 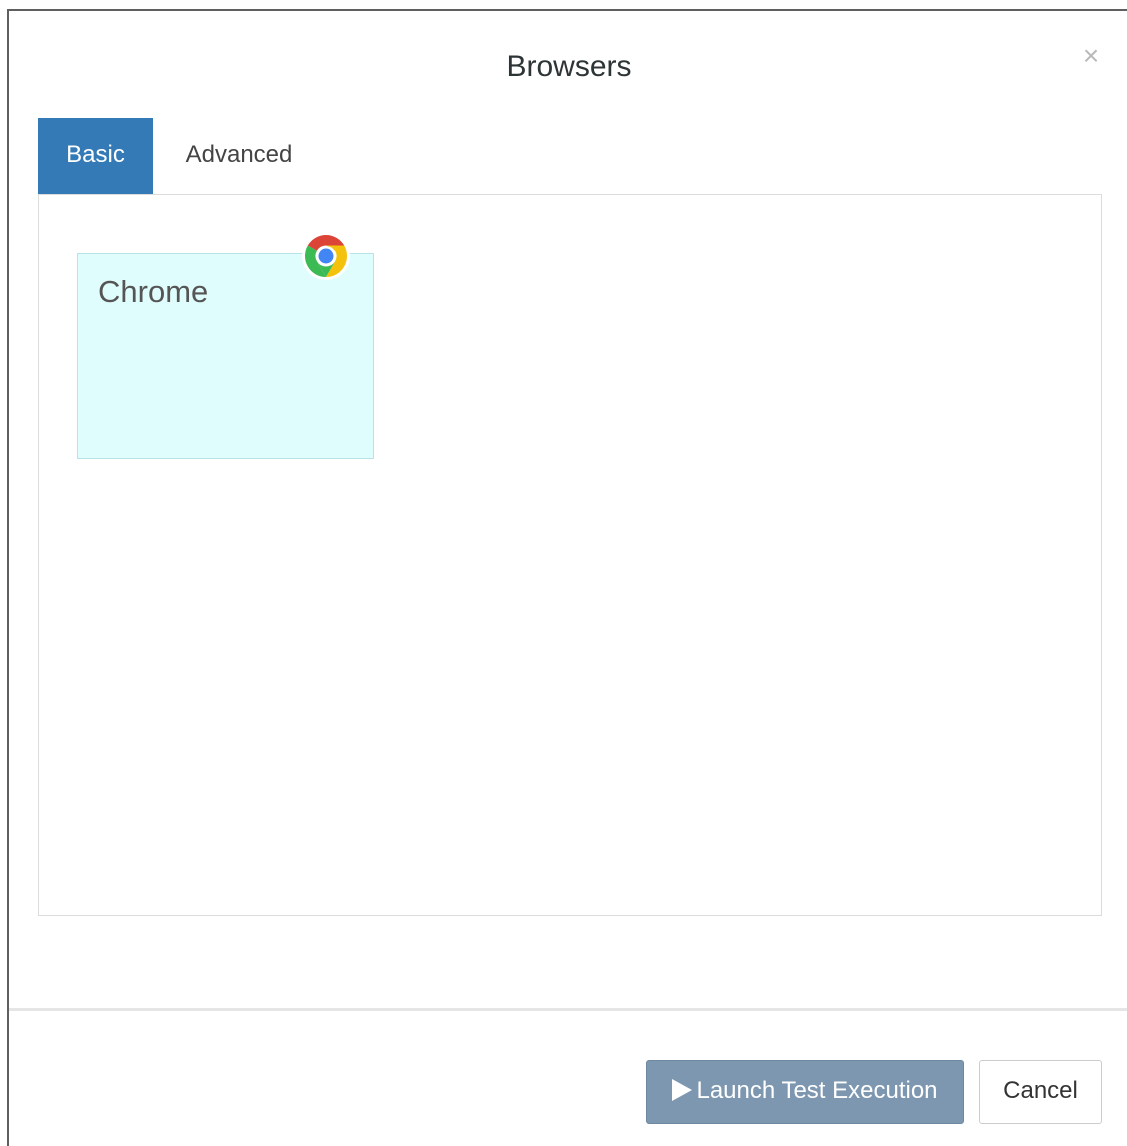 I want to click on play-icon, so click(x=682, y=1090).